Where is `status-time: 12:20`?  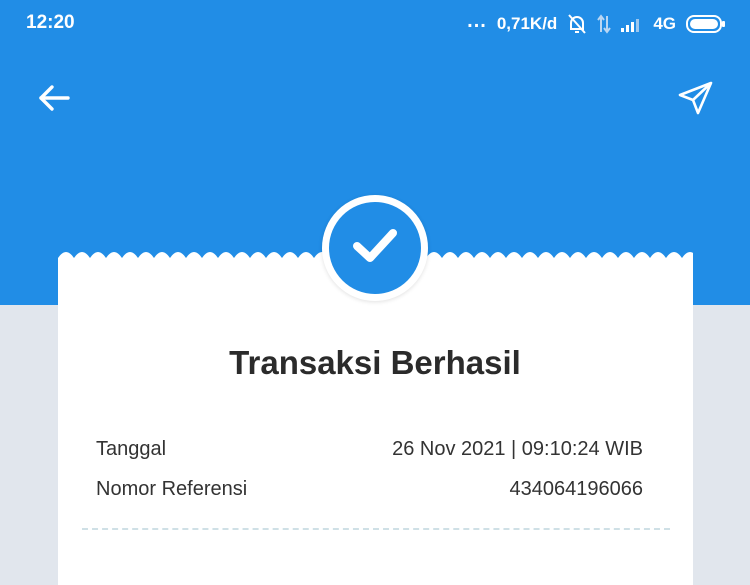 status-time: 12:20 is located at coordinates (50, 22).